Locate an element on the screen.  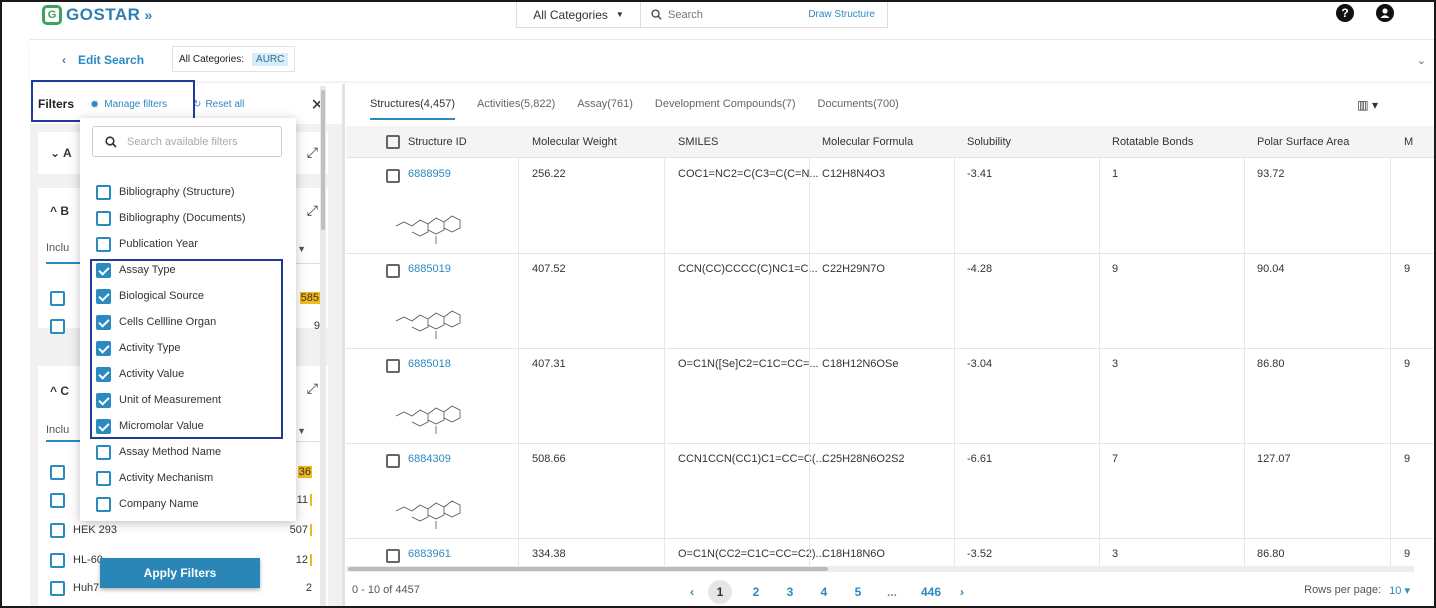
draw-structure-link: Draw Structure is located at coordinates (847, 14).